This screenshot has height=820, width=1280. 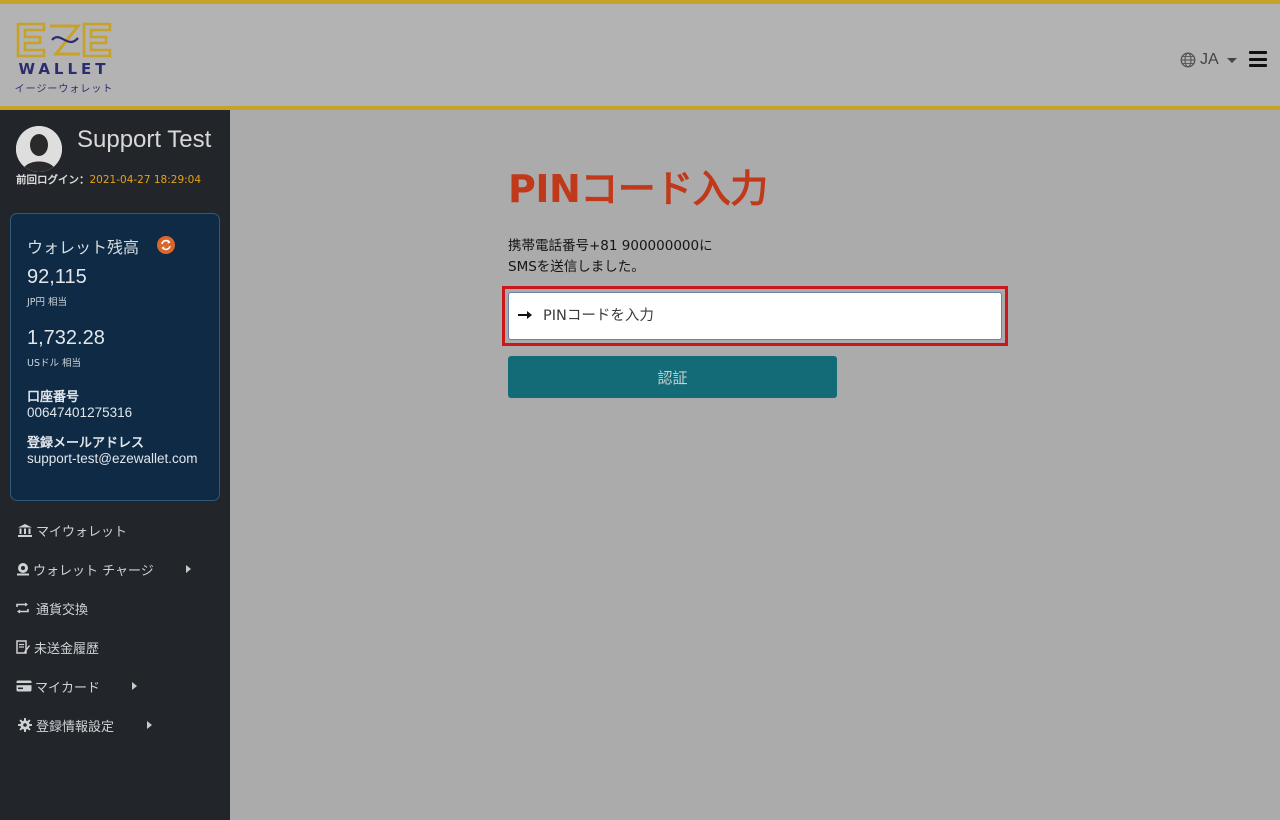 I want to click on usd-balance: 1,732.28, so click(x=66, y=338).